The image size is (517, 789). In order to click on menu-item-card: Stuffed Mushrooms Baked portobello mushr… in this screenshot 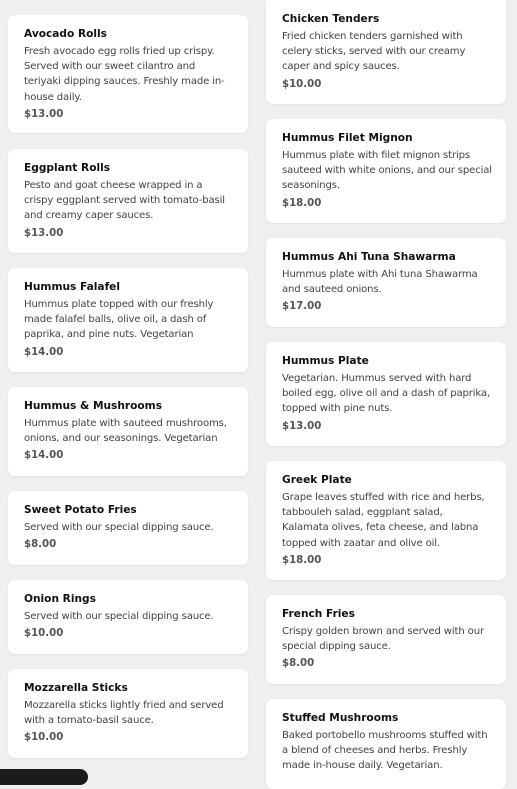, I will do `click(386, 744)`.